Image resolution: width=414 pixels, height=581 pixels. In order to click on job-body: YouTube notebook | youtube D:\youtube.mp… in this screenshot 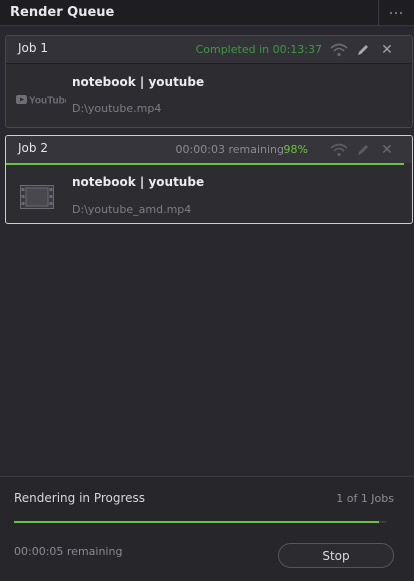, I will do `click(209, 95)`.